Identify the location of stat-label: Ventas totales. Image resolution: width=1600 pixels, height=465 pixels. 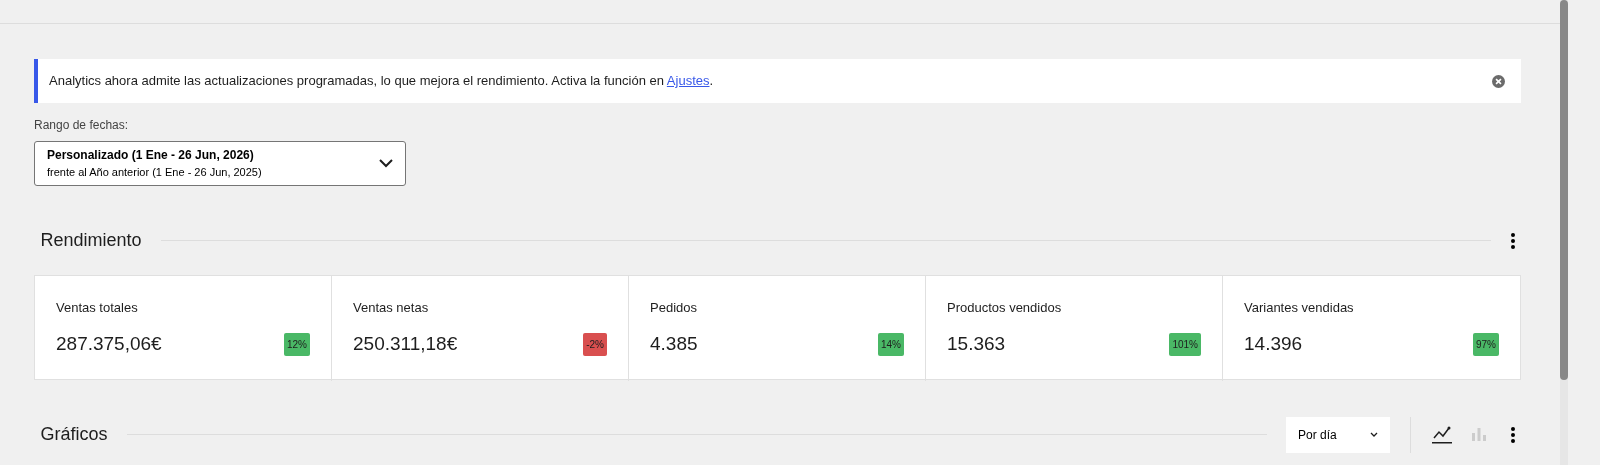
(97, 307).